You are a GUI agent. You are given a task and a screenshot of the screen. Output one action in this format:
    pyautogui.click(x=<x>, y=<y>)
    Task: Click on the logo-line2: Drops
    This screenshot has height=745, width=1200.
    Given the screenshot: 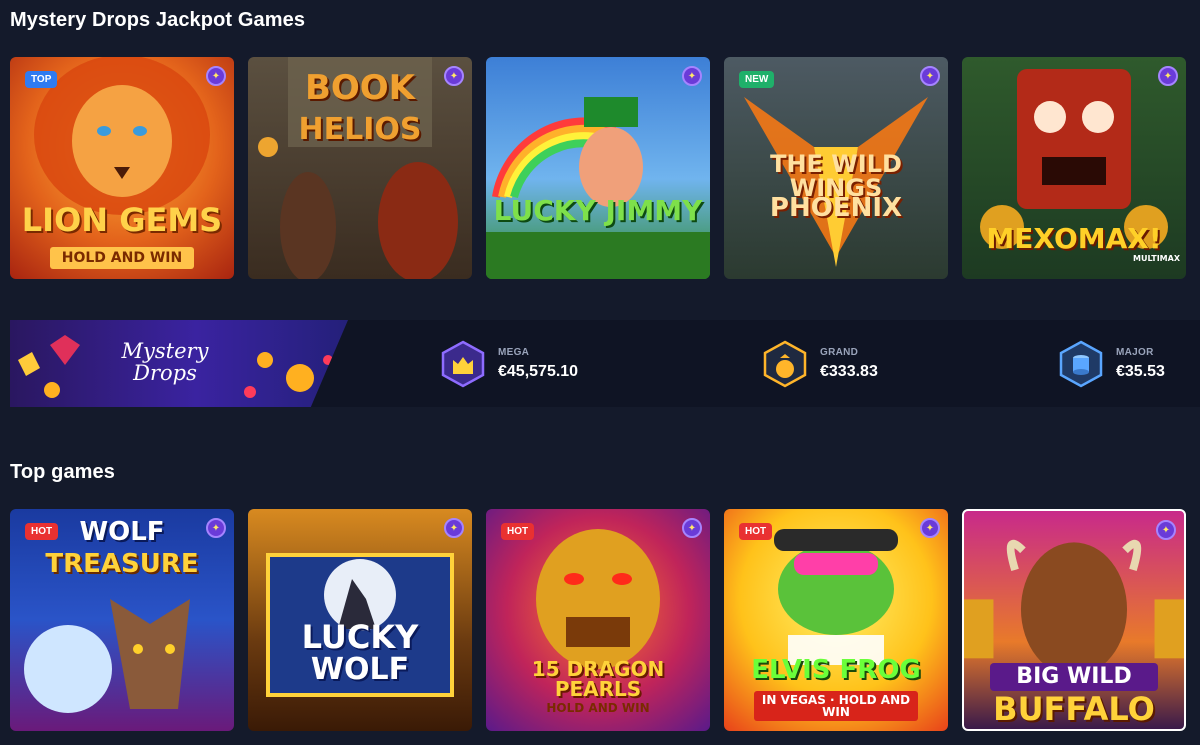 What is the action you would take?
    pyautogui.click(x=165, y=373)
    